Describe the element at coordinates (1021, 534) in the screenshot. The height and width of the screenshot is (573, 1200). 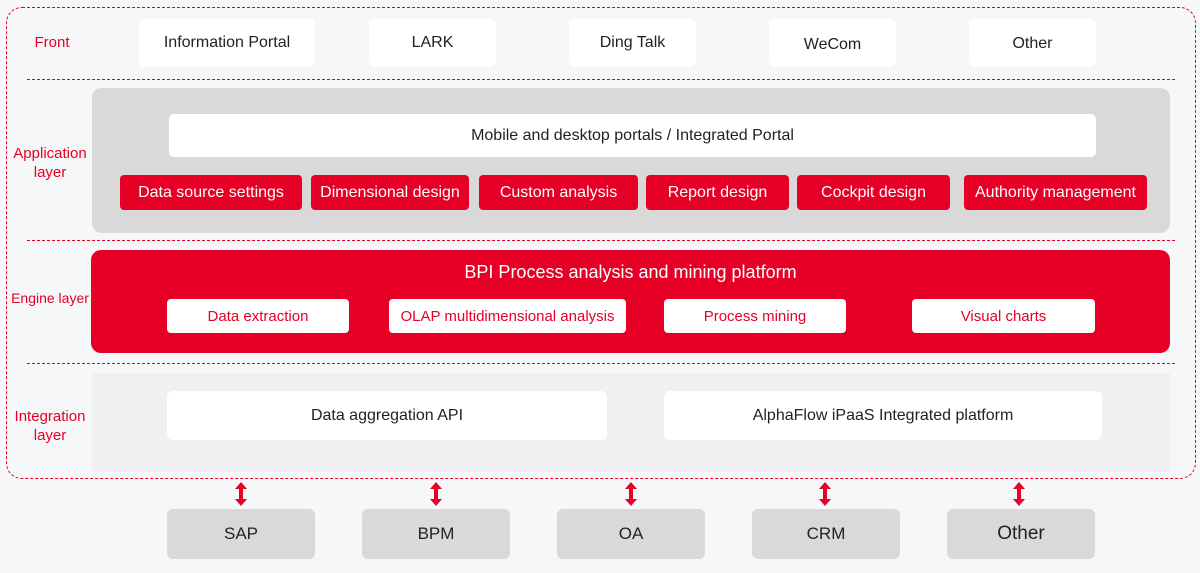
I see `system-other: Other` at that location.